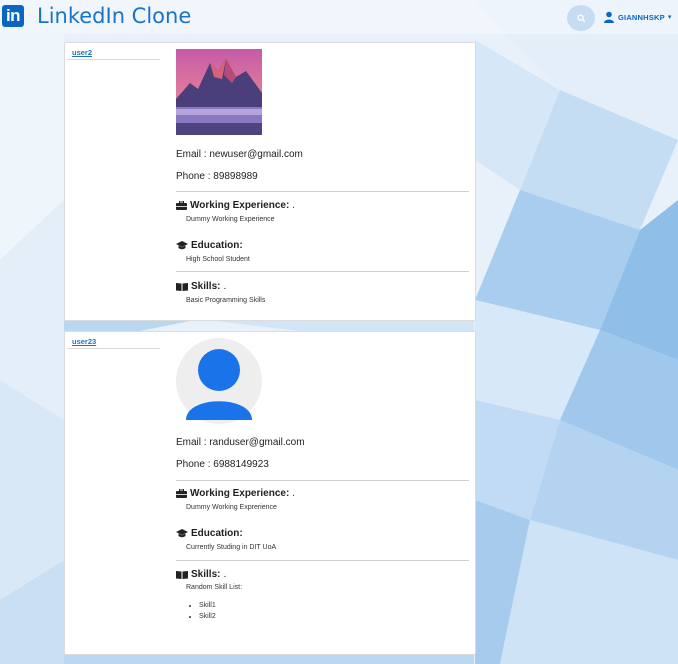  Describe the element at coordinates (231, 507) in the screenshot. I see `experience-text: Dummy Working Exprerience` at that location.